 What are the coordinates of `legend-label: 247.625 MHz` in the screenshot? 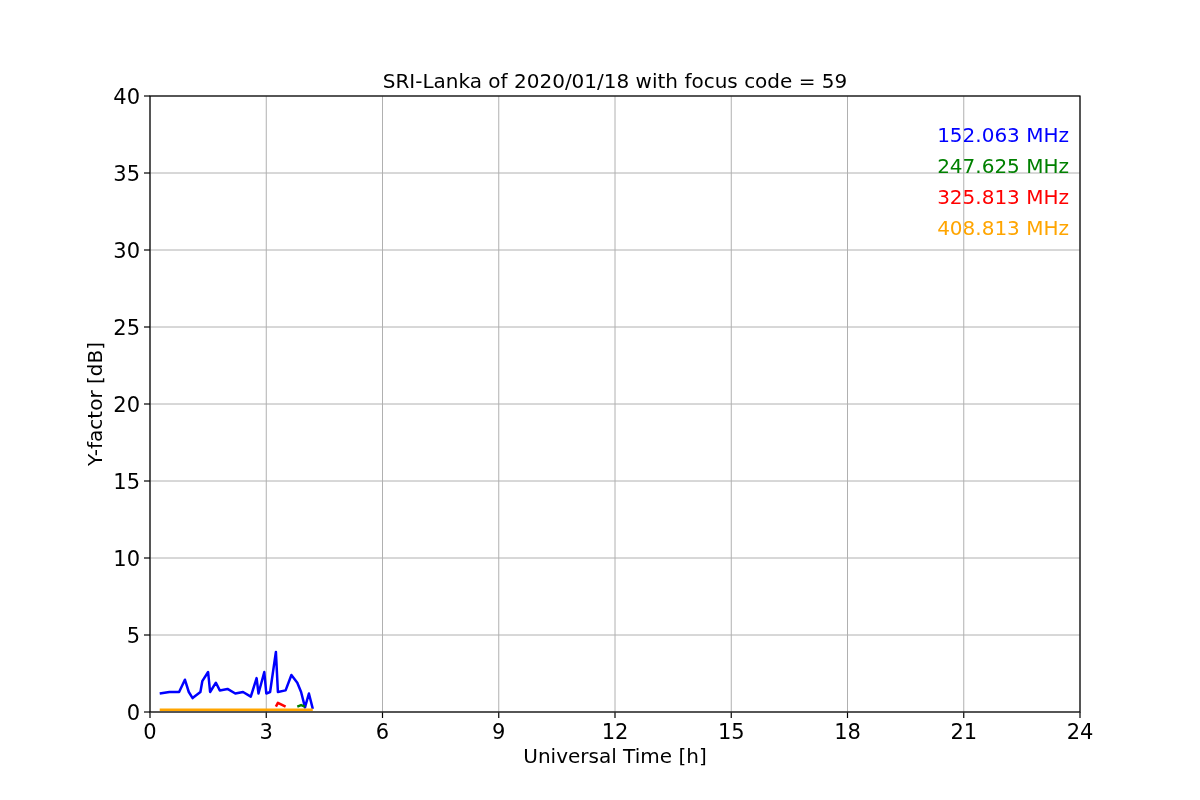 It's located at (1003, 166).